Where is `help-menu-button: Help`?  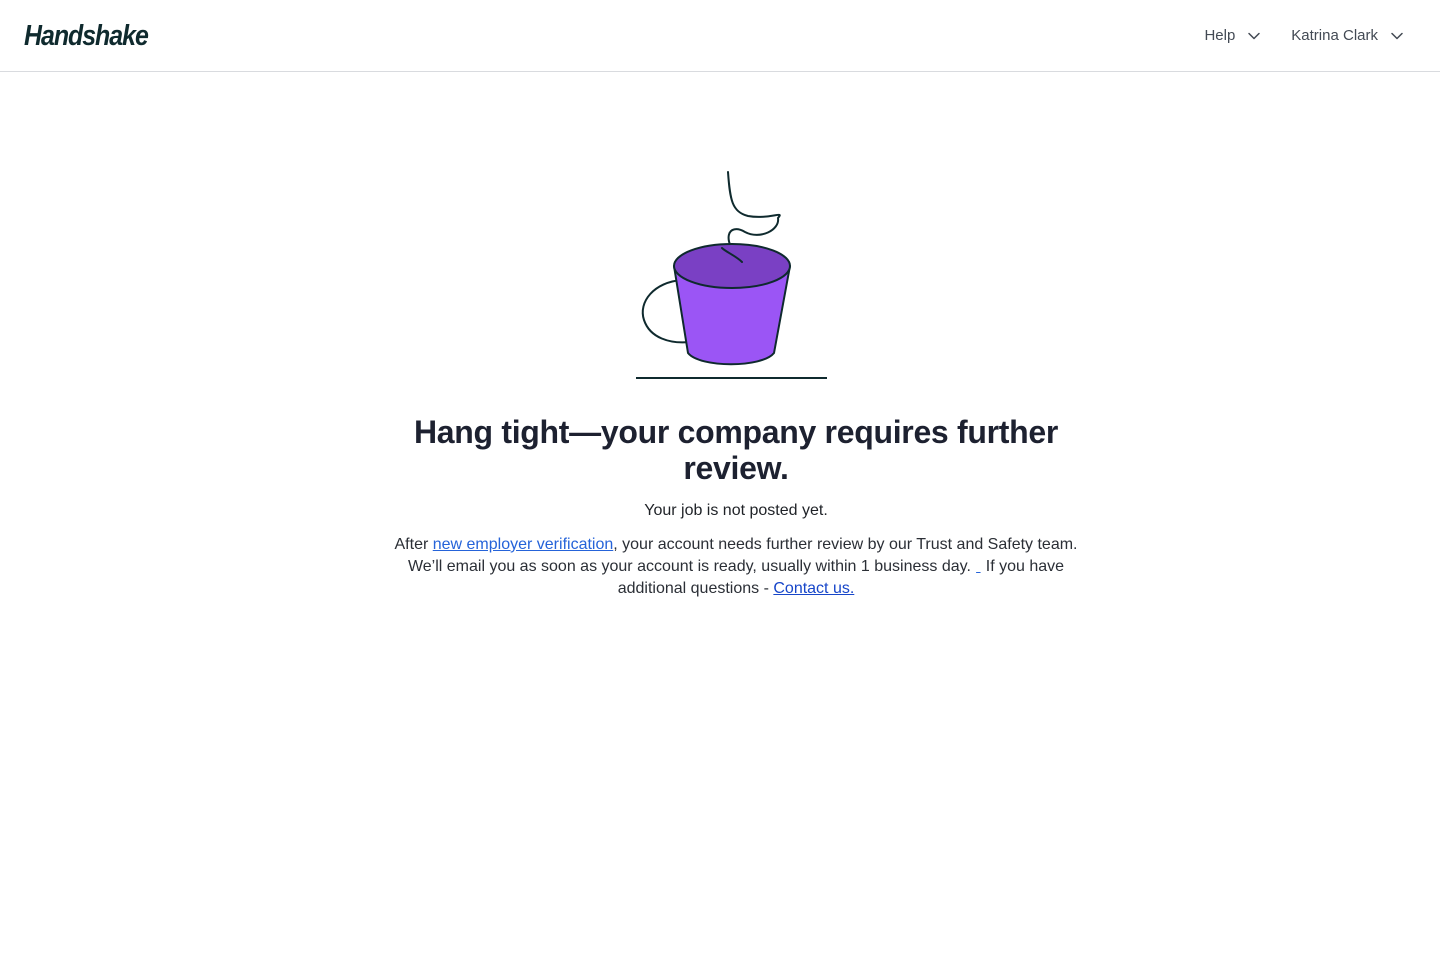 help-menu-button: Help is located at coordinates (1232, 36).